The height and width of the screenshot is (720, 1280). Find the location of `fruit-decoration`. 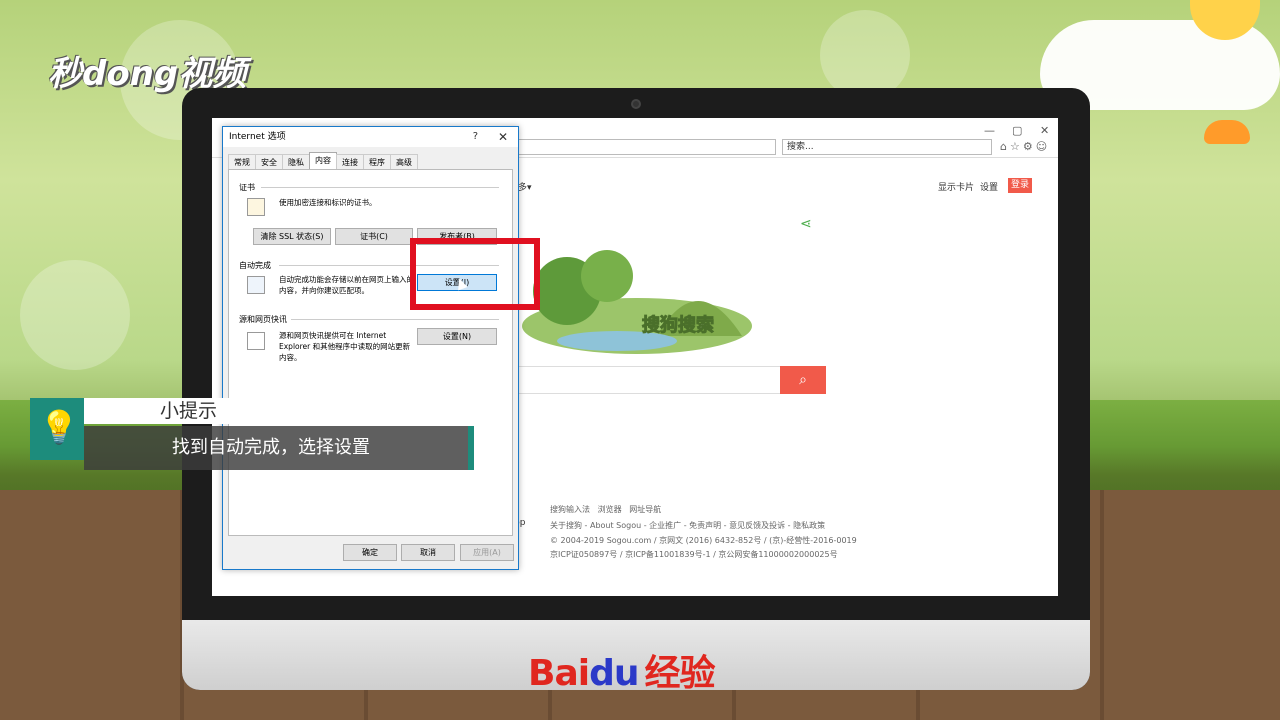

fruit-decoration is located at coordinates (1227, 132).